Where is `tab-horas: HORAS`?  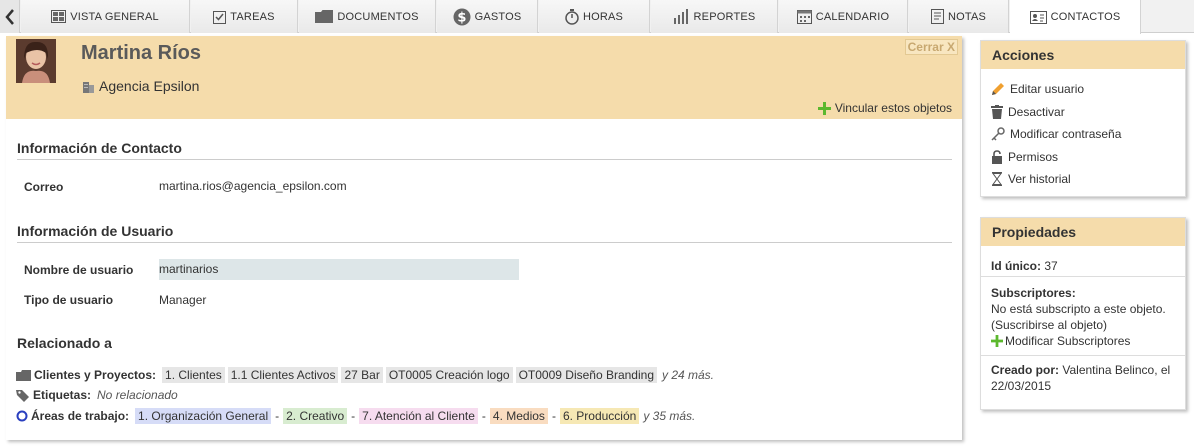 tab-horas: HORAS is located at coordinates (594, 16).